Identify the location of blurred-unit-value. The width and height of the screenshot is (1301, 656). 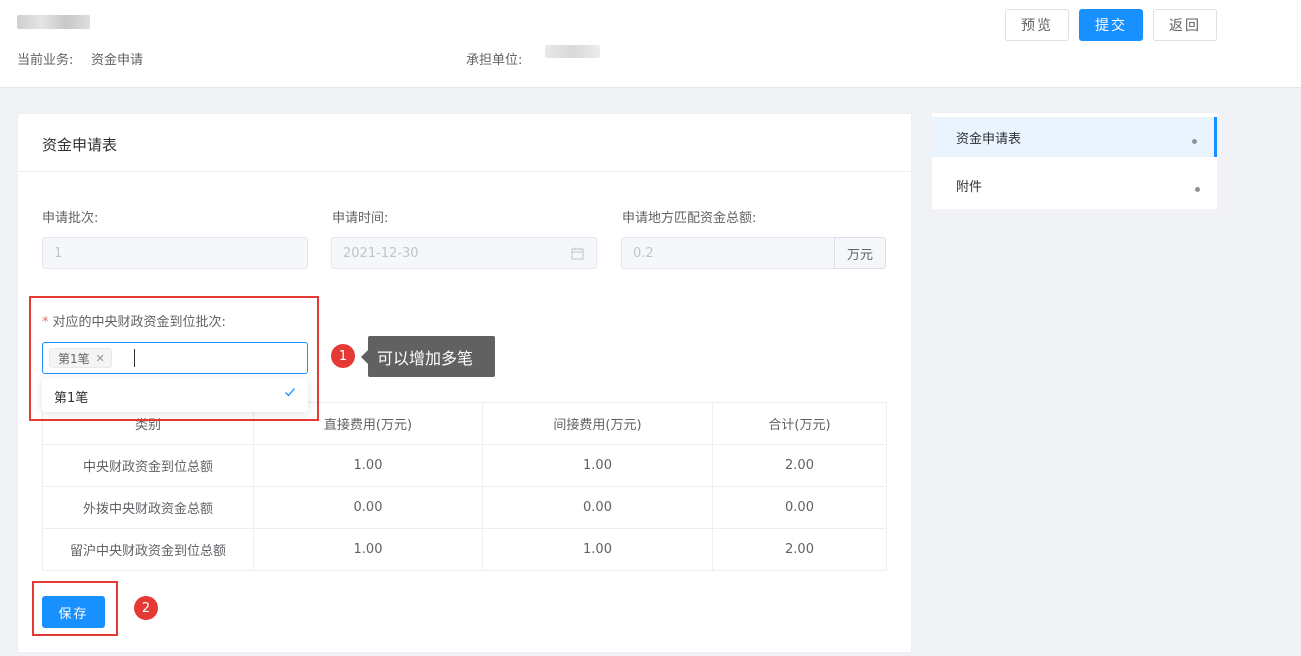
(572, 51).